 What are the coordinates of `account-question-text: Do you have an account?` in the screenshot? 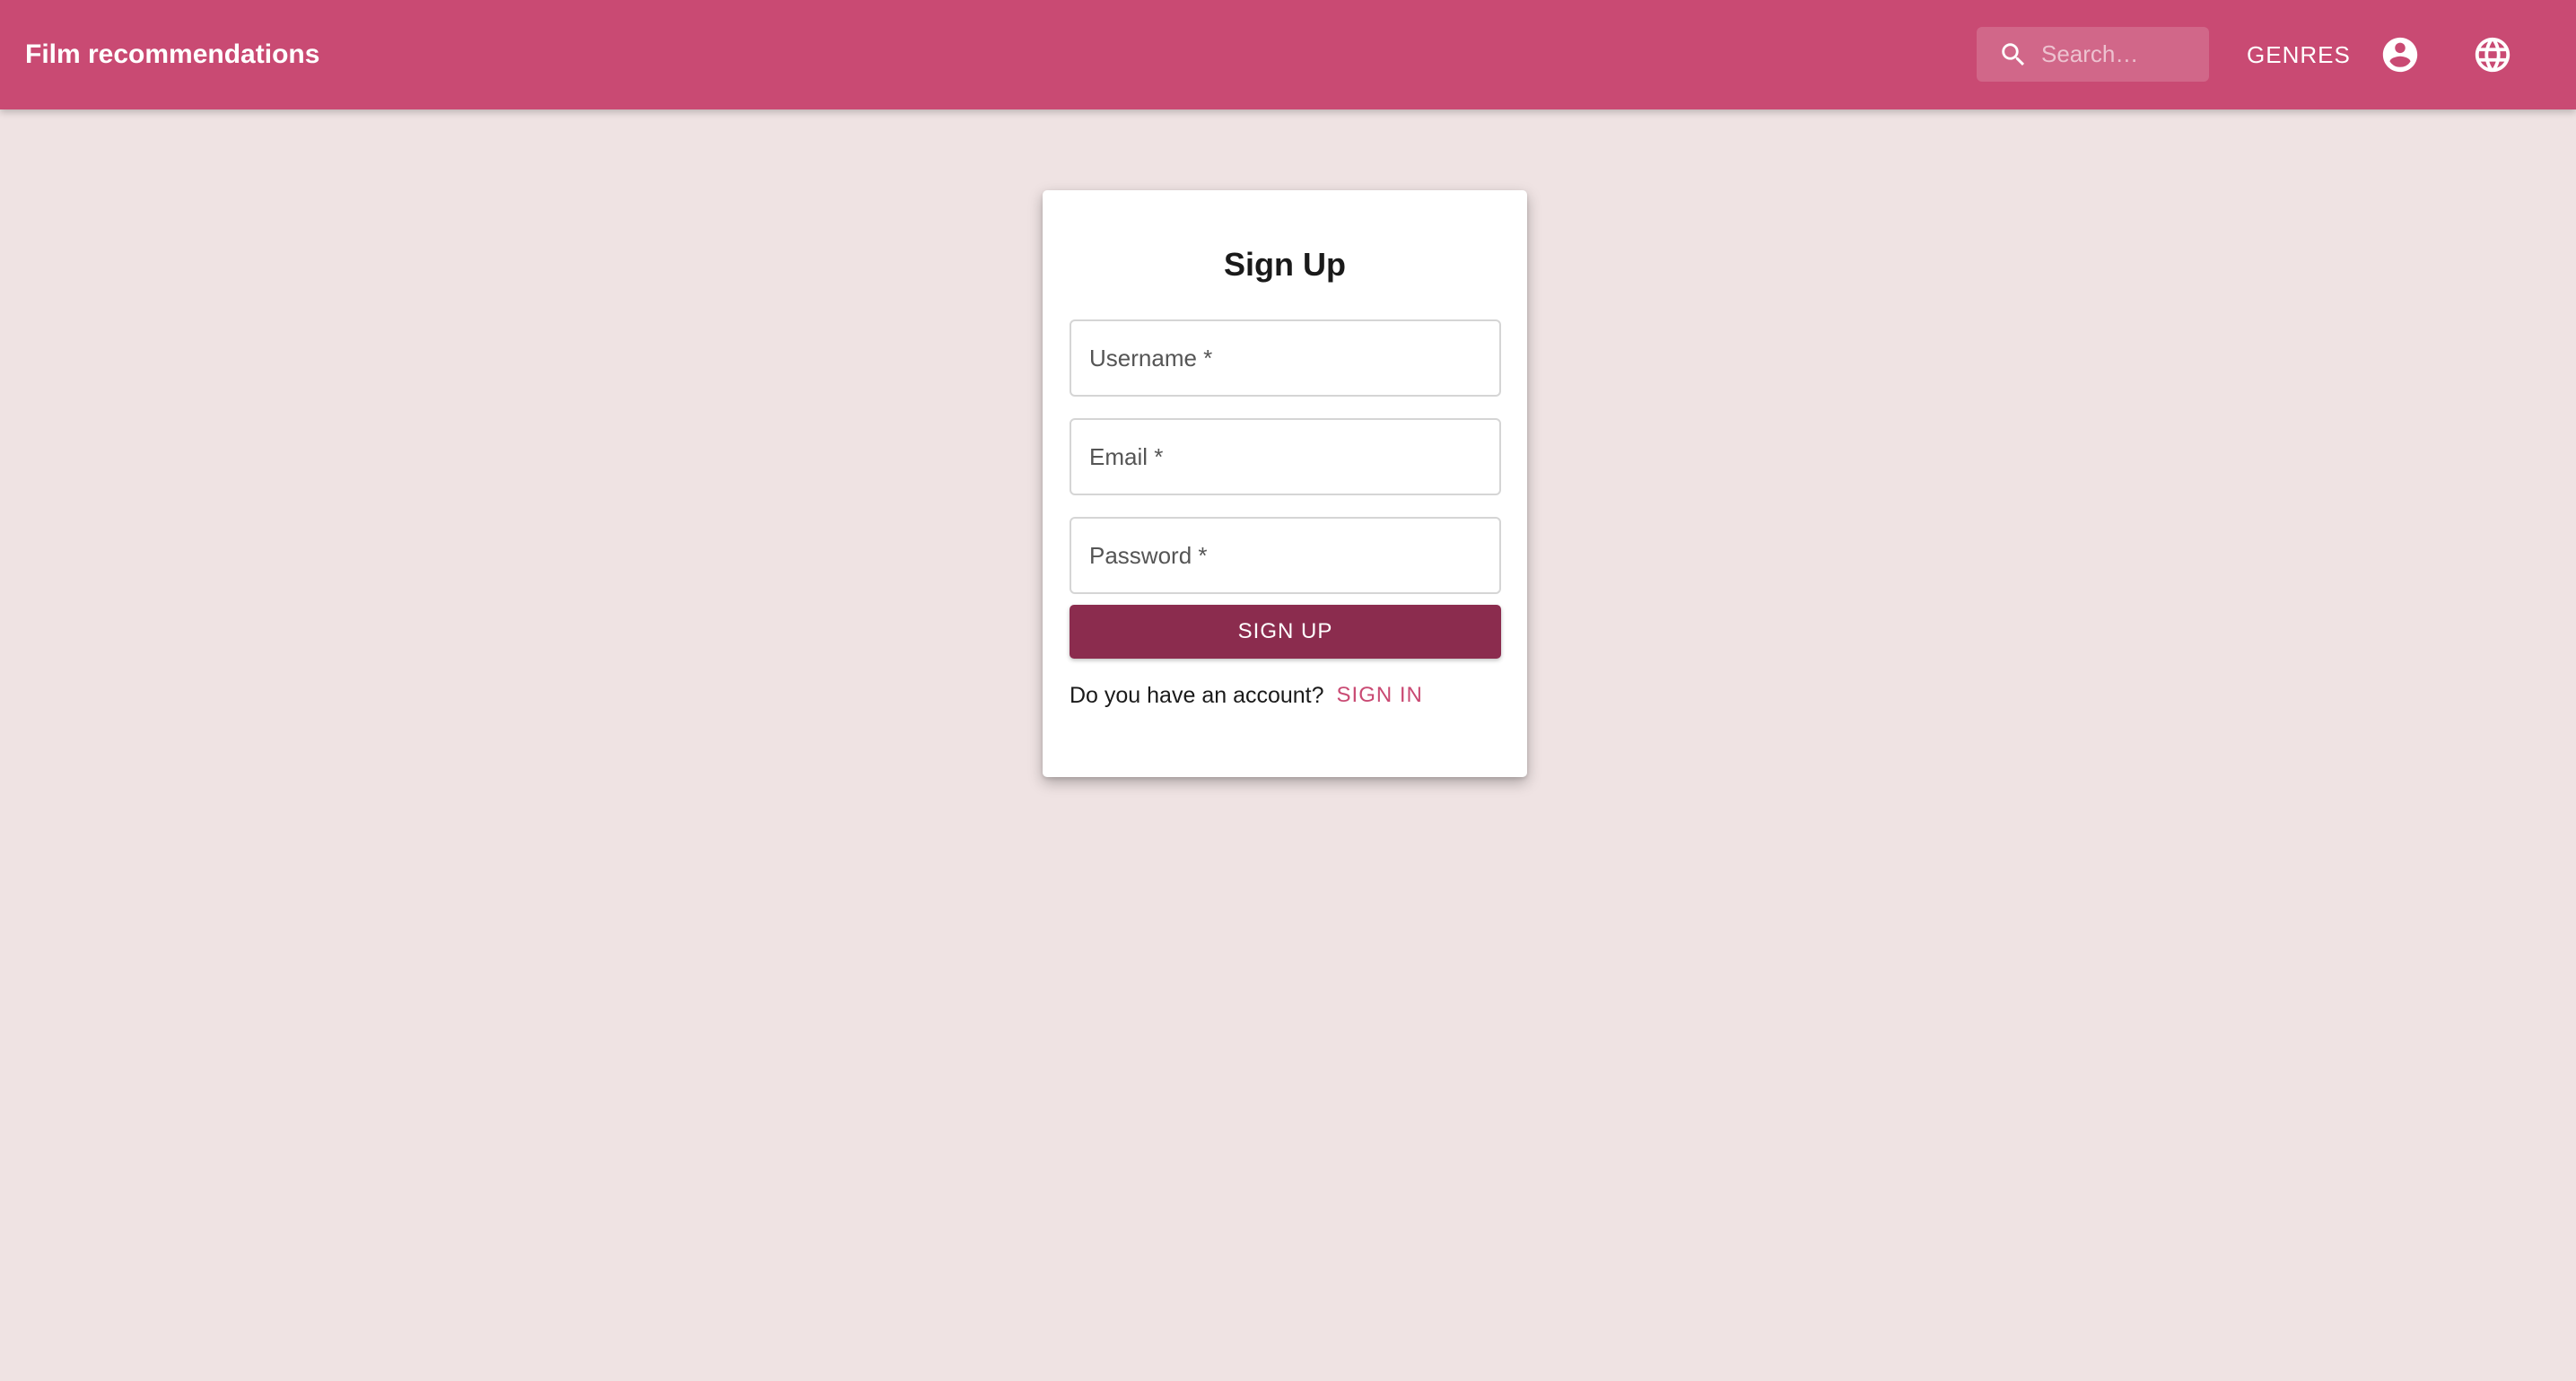 It's located at (1197, 695).